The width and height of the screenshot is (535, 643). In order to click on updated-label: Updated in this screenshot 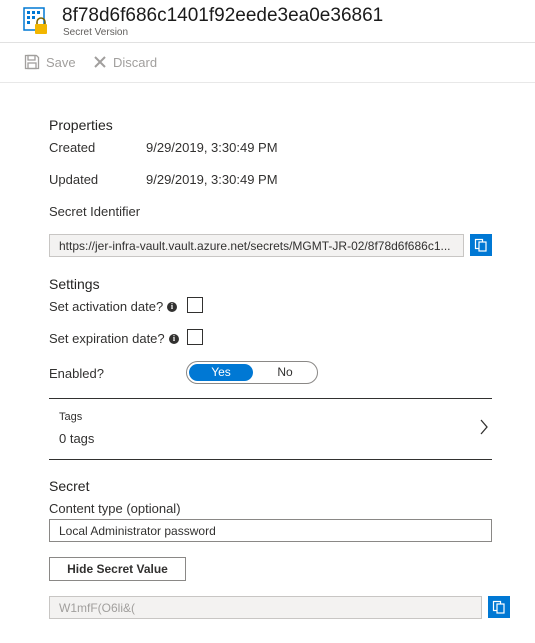, I will do `click(74, 179)`.